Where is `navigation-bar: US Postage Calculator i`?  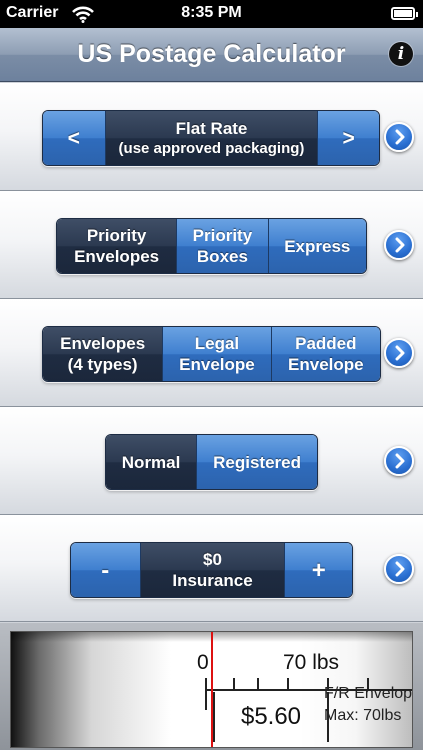 navigation-bar: US Postage Calculator i is located at coordinates (211, 55).